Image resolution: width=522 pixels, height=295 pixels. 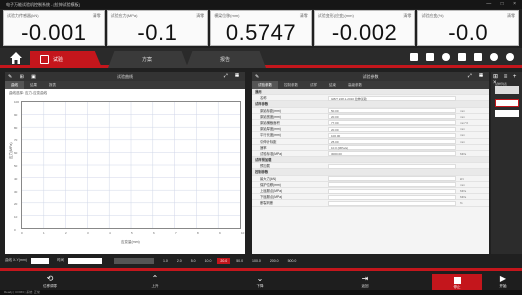 I want to click on params-subtab: 结束, so click(x=332, y=85).